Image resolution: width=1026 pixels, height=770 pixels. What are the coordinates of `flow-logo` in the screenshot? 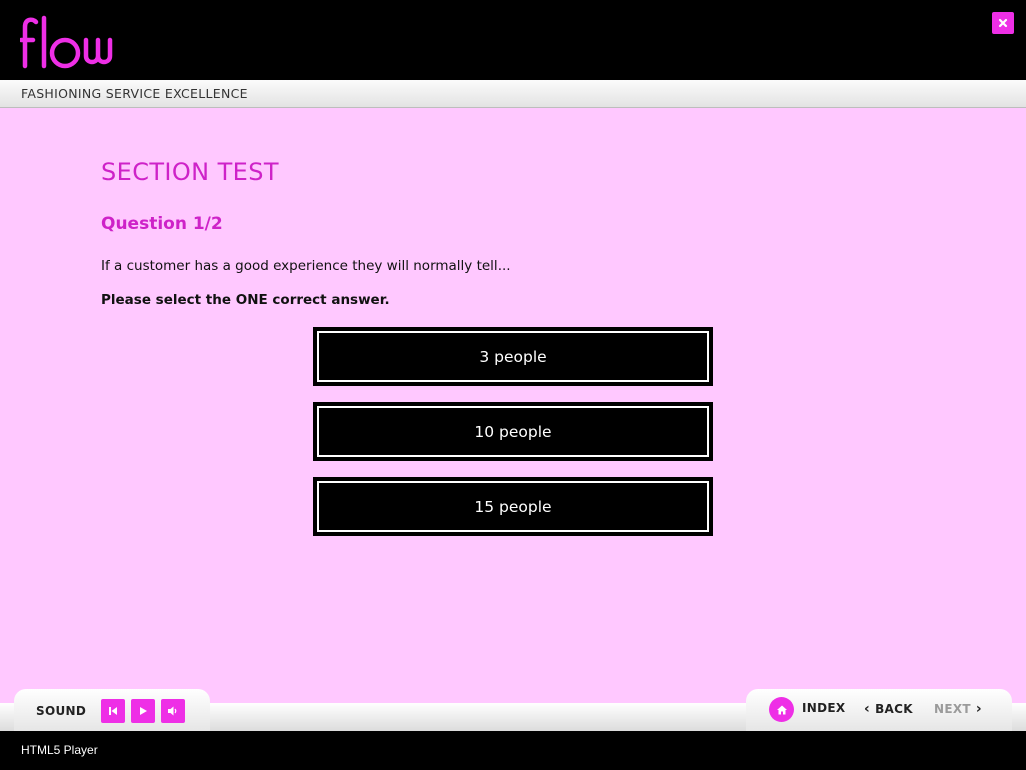 It's located at (66, 42).